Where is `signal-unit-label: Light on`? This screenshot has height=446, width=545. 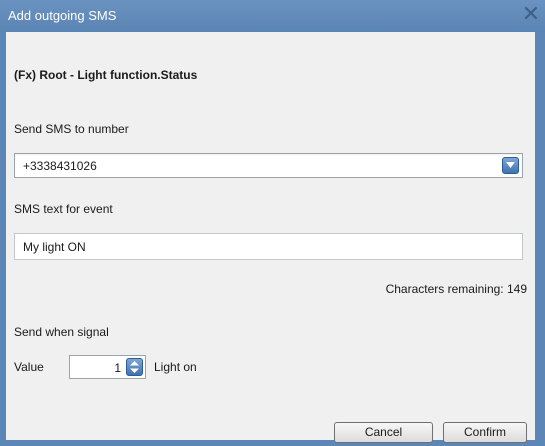 signal-unit-label: Light on is located at coordinates (175, 367).